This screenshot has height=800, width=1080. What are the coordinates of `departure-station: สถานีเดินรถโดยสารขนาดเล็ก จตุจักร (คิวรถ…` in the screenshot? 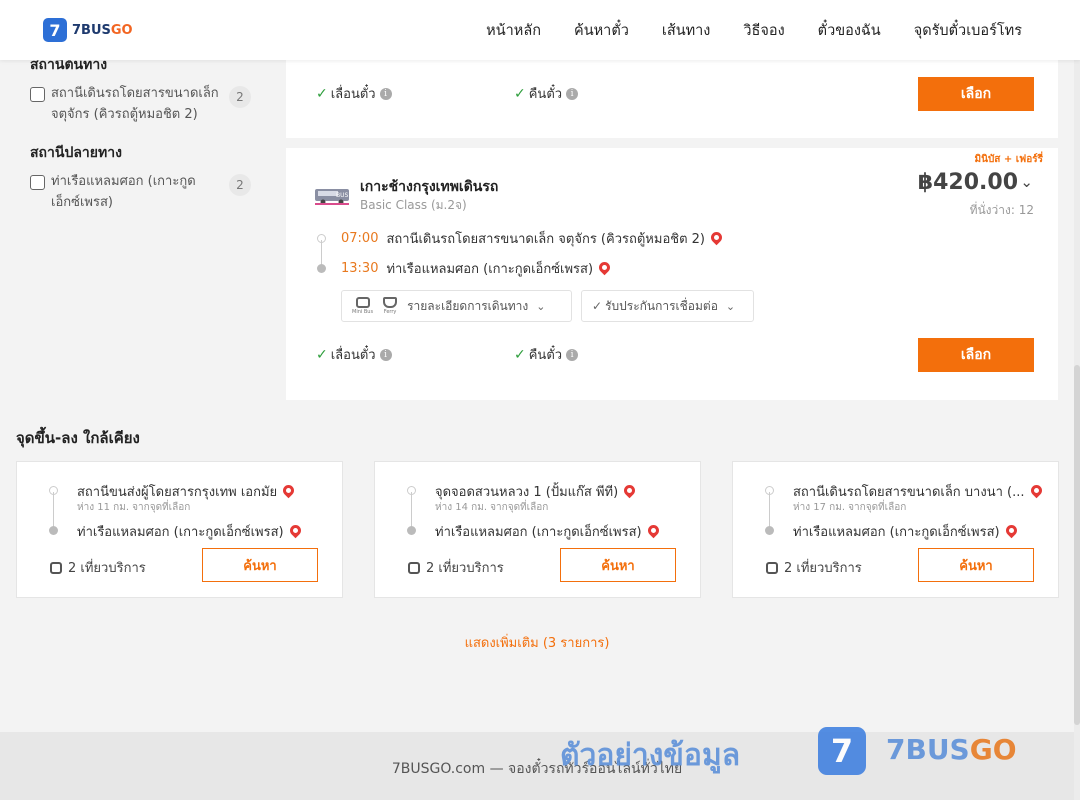 It's located at (545, 239).